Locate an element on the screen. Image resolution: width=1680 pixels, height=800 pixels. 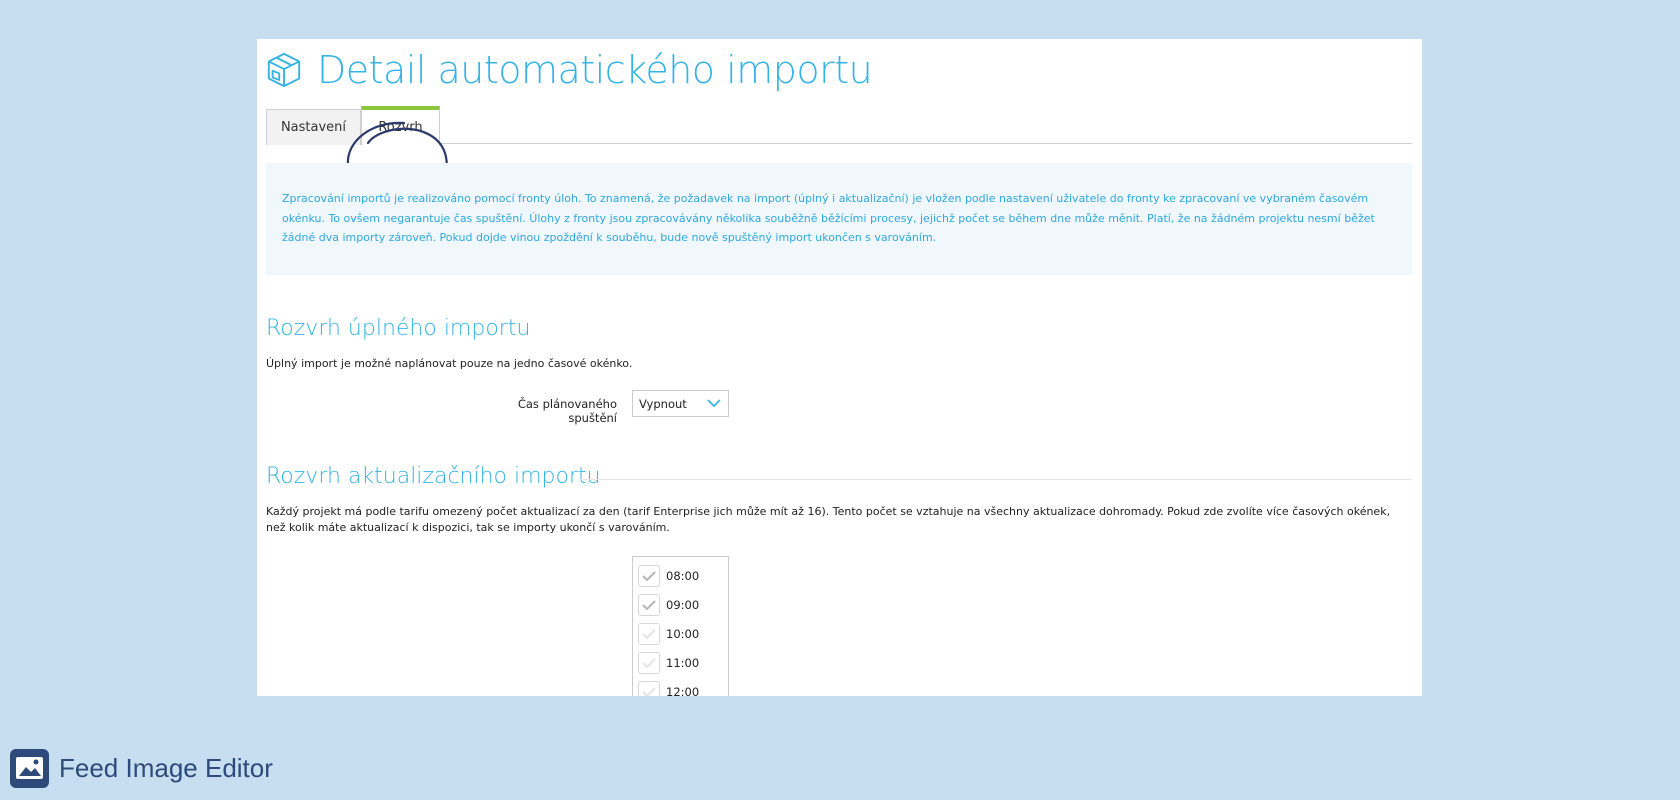
footer-brand: Feed Image Editor is located at coordinates (141, 768).